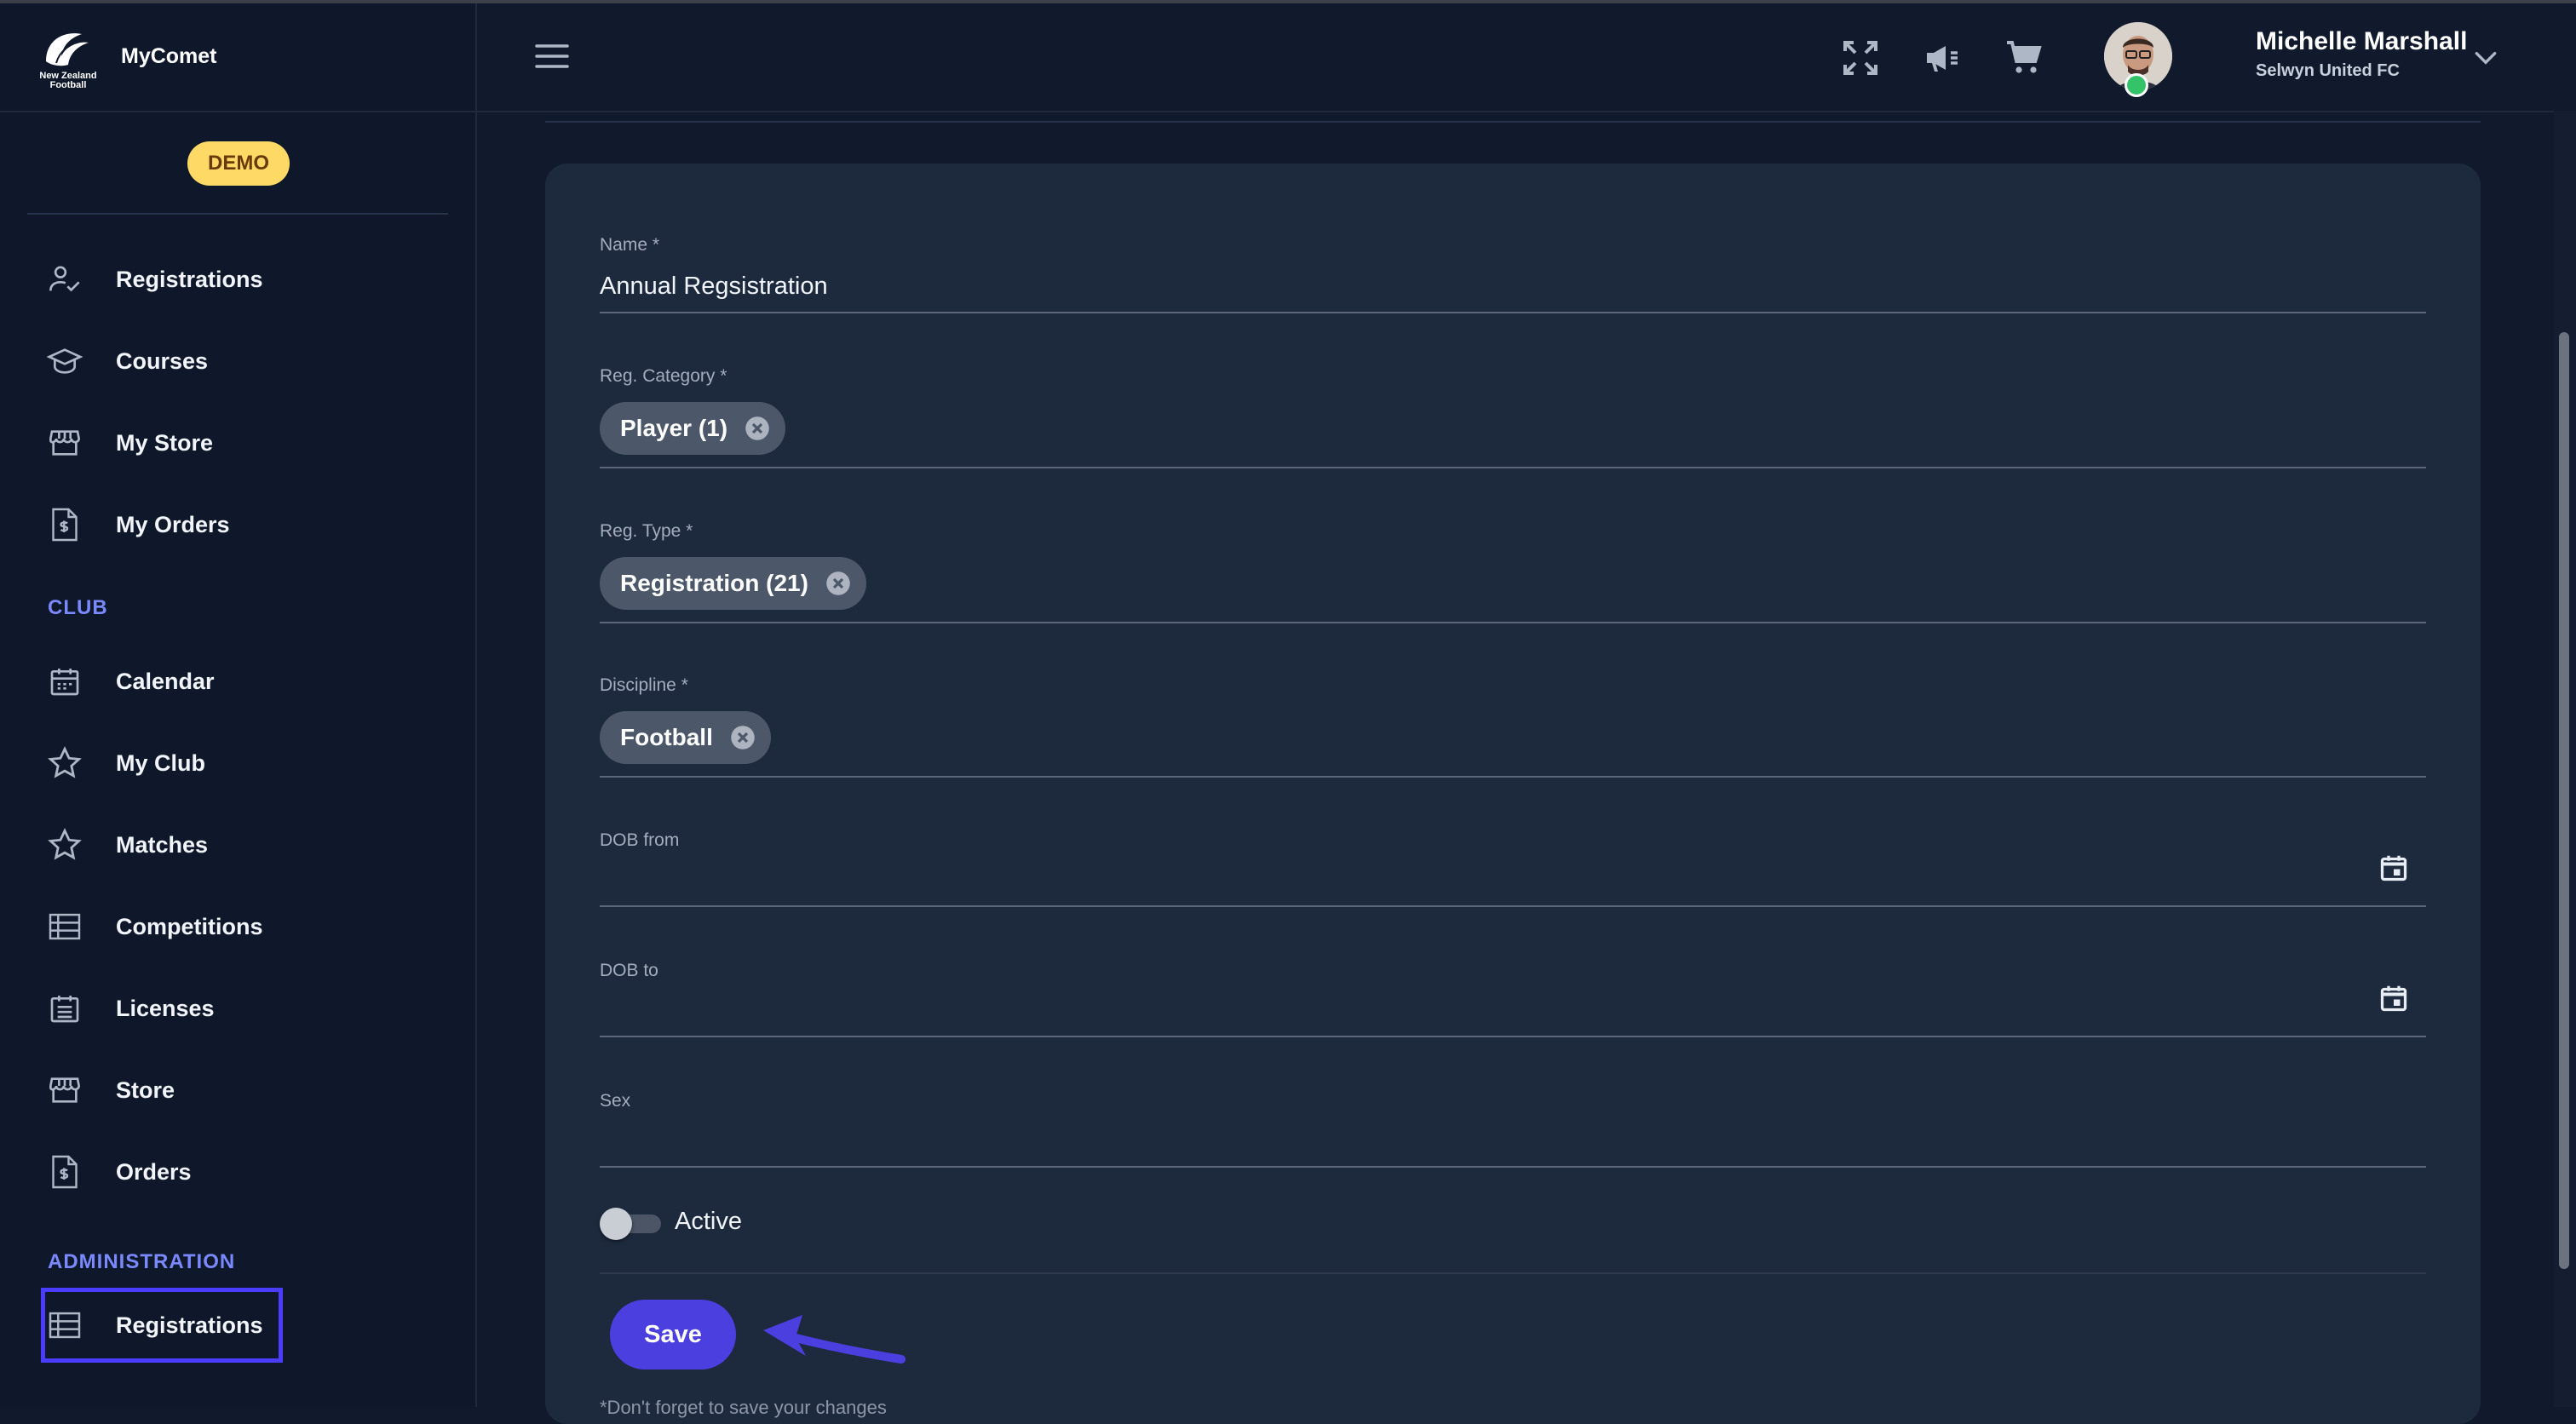 The width and height of the screenshot is (2576, 1424). I want to click on sidebar-item-courses: Courses, so click(241, 361).